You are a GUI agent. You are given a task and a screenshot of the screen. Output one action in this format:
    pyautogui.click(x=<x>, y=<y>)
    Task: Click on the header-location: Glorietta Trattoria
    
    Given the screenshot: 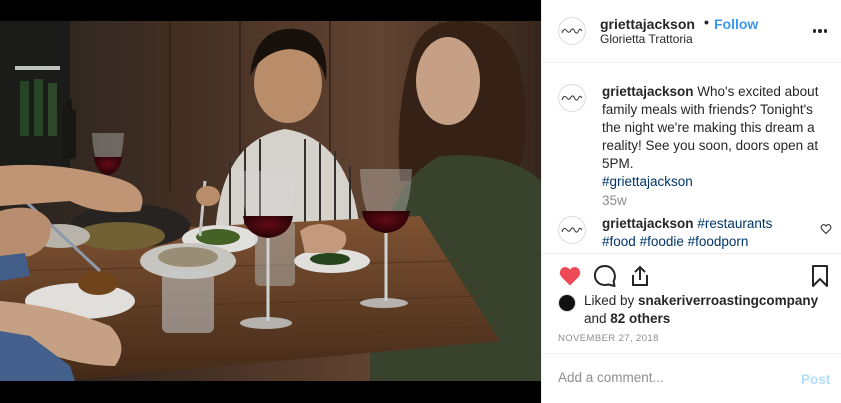 What is the action you would take?
    pyautogui.click(x=646, y=39)
    